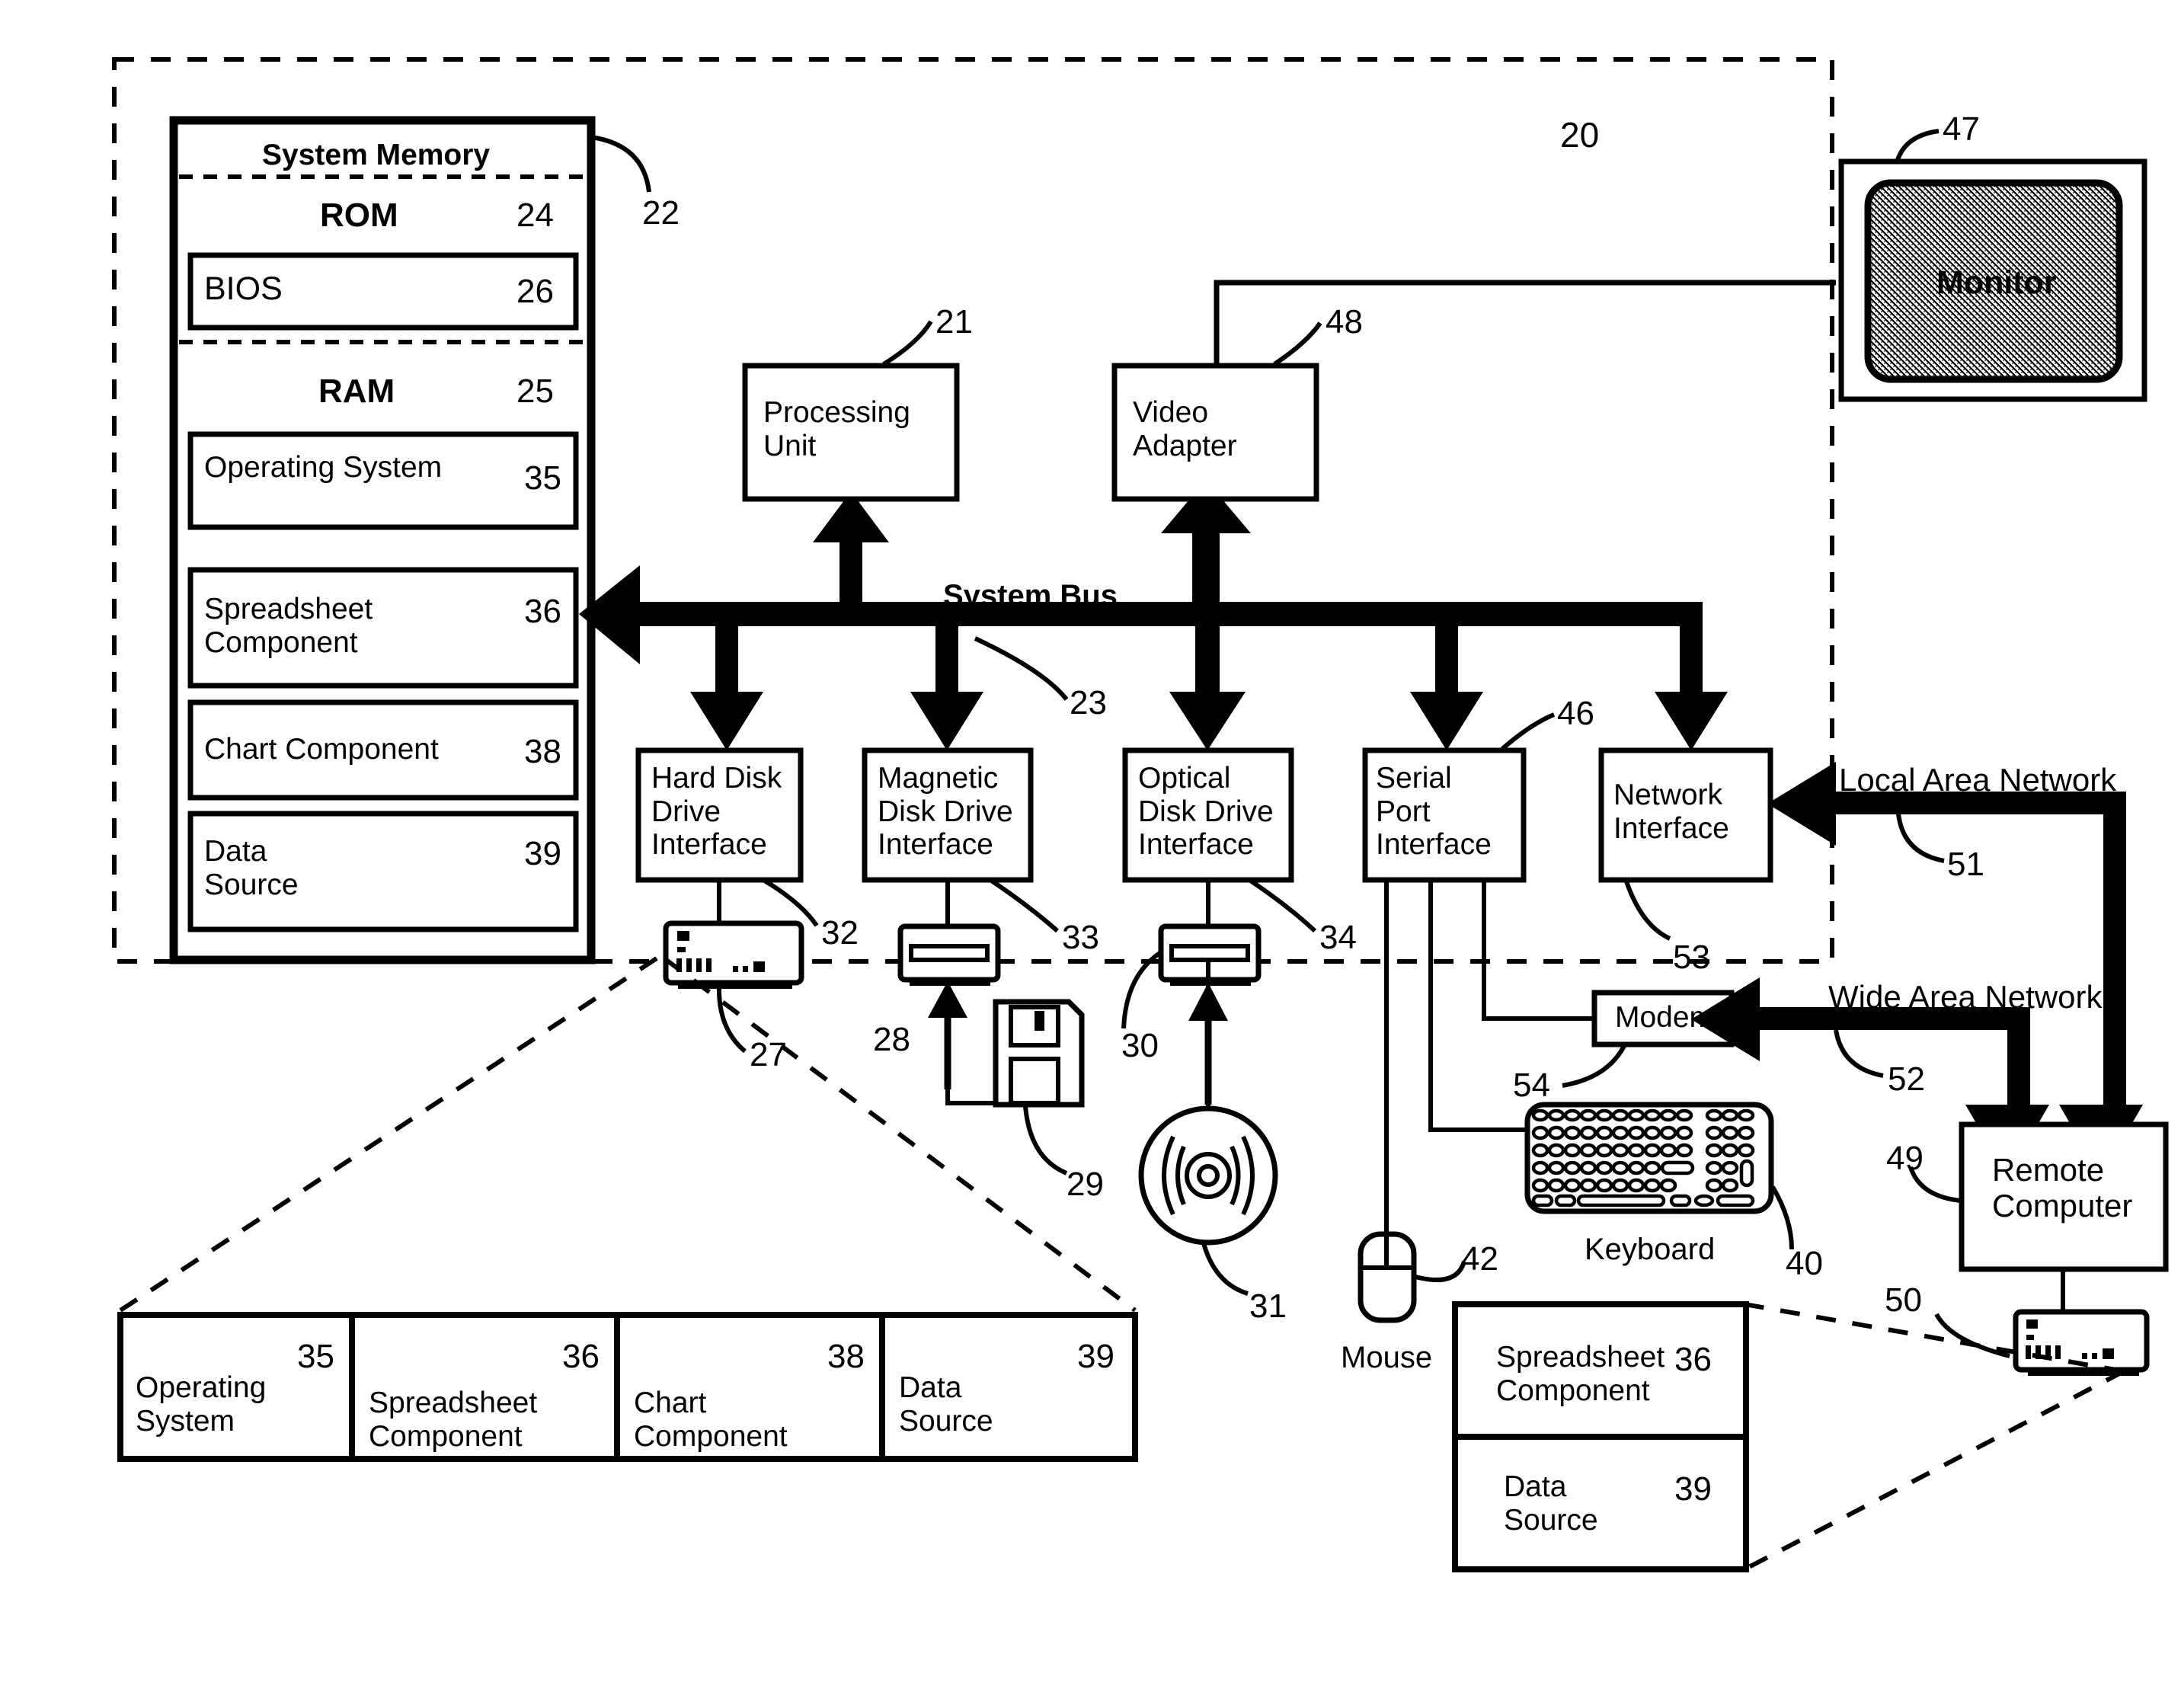 The height and width of the screenshot is (1708, 2181). What do you see at coordinates (970, 1097) in the screenshot?
I see `floppy-wire` at bounding box center [970, 1097].